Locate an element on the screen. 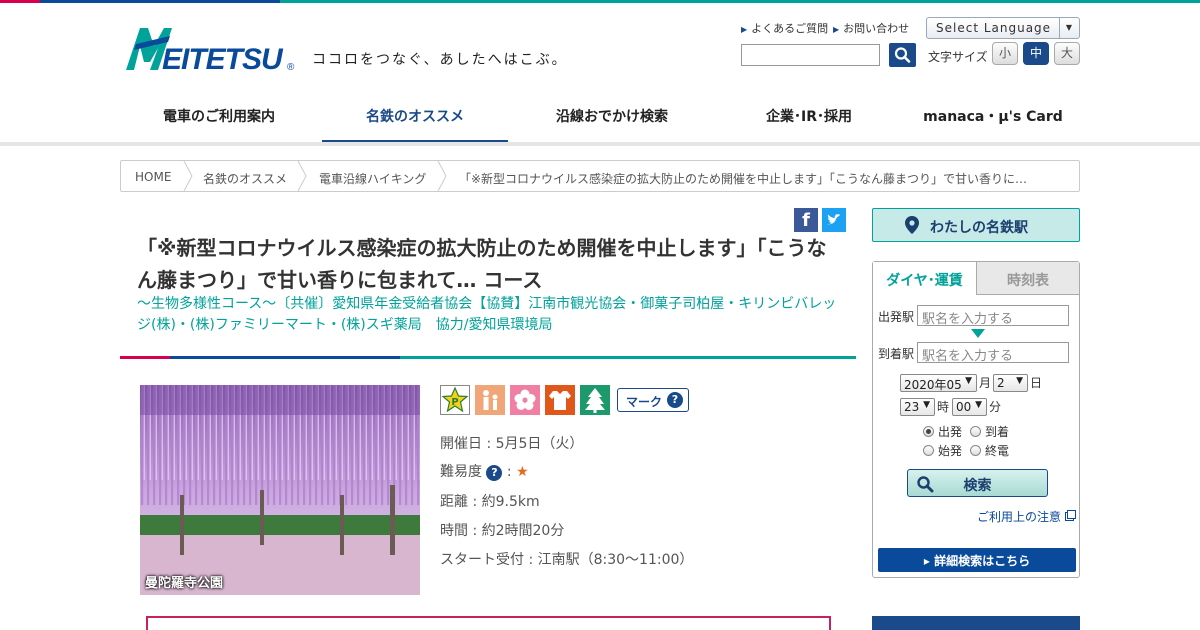 Image resolution: width=1200 pixels, height=630 pixels. site-search-input is located at coordinates (810, 55).